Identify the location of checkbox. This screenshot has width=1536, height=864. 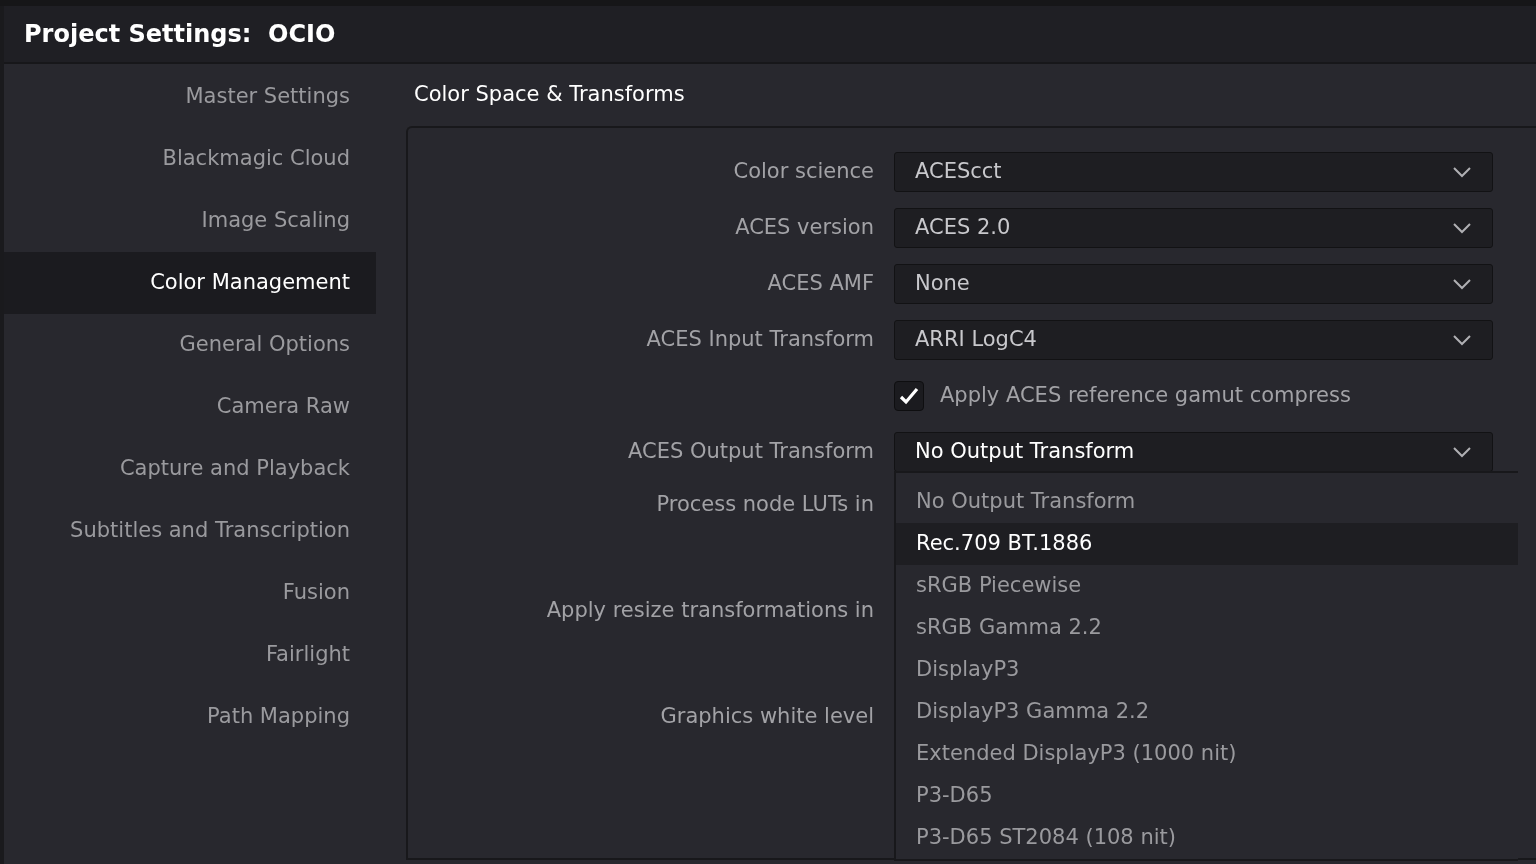
(909, 396).